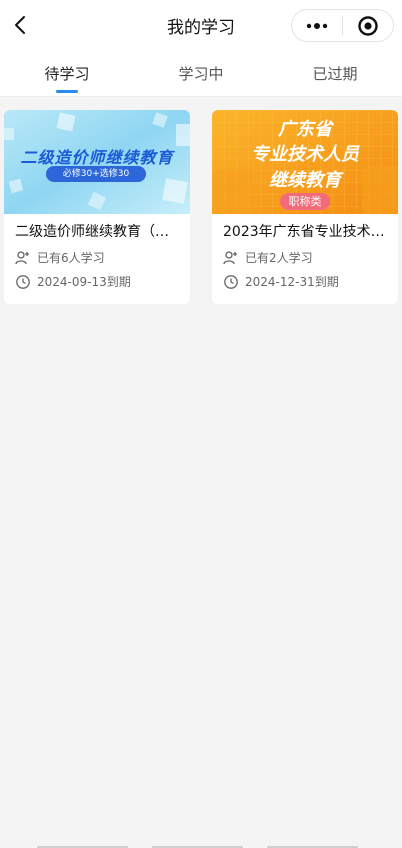  I want to click on tab-in-progress: 学习中, so click(201, 73).